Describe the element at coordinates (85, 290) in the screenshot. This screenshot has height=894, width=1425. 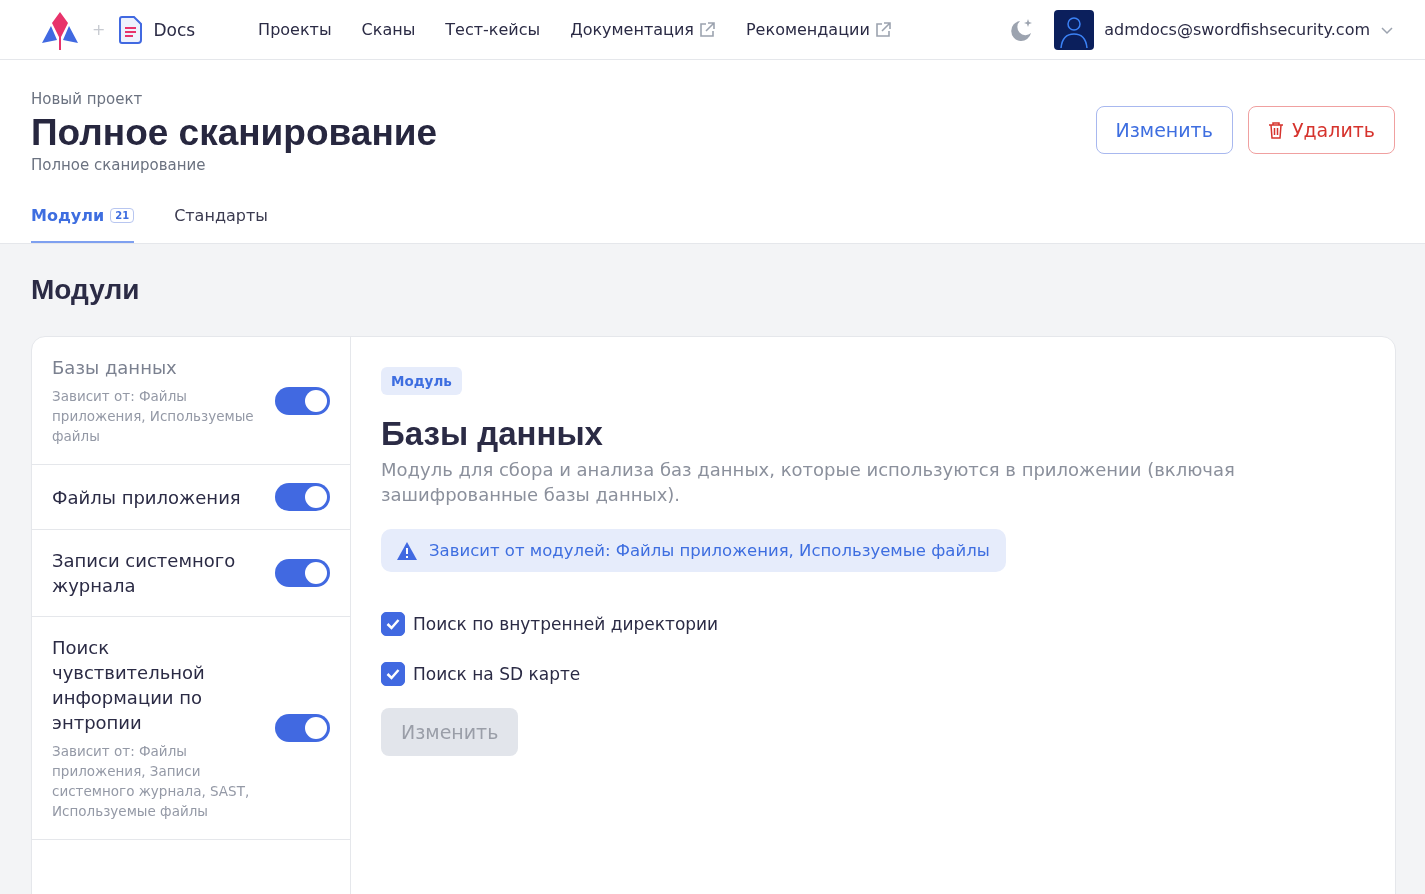
I see `section-title: Модули` at that location.